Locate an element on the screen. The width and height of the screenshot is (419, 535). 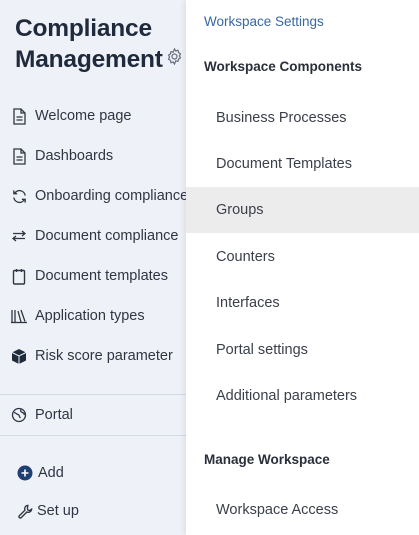
sidebar-item-application-types: Application types is located at coordinates (77, 316).